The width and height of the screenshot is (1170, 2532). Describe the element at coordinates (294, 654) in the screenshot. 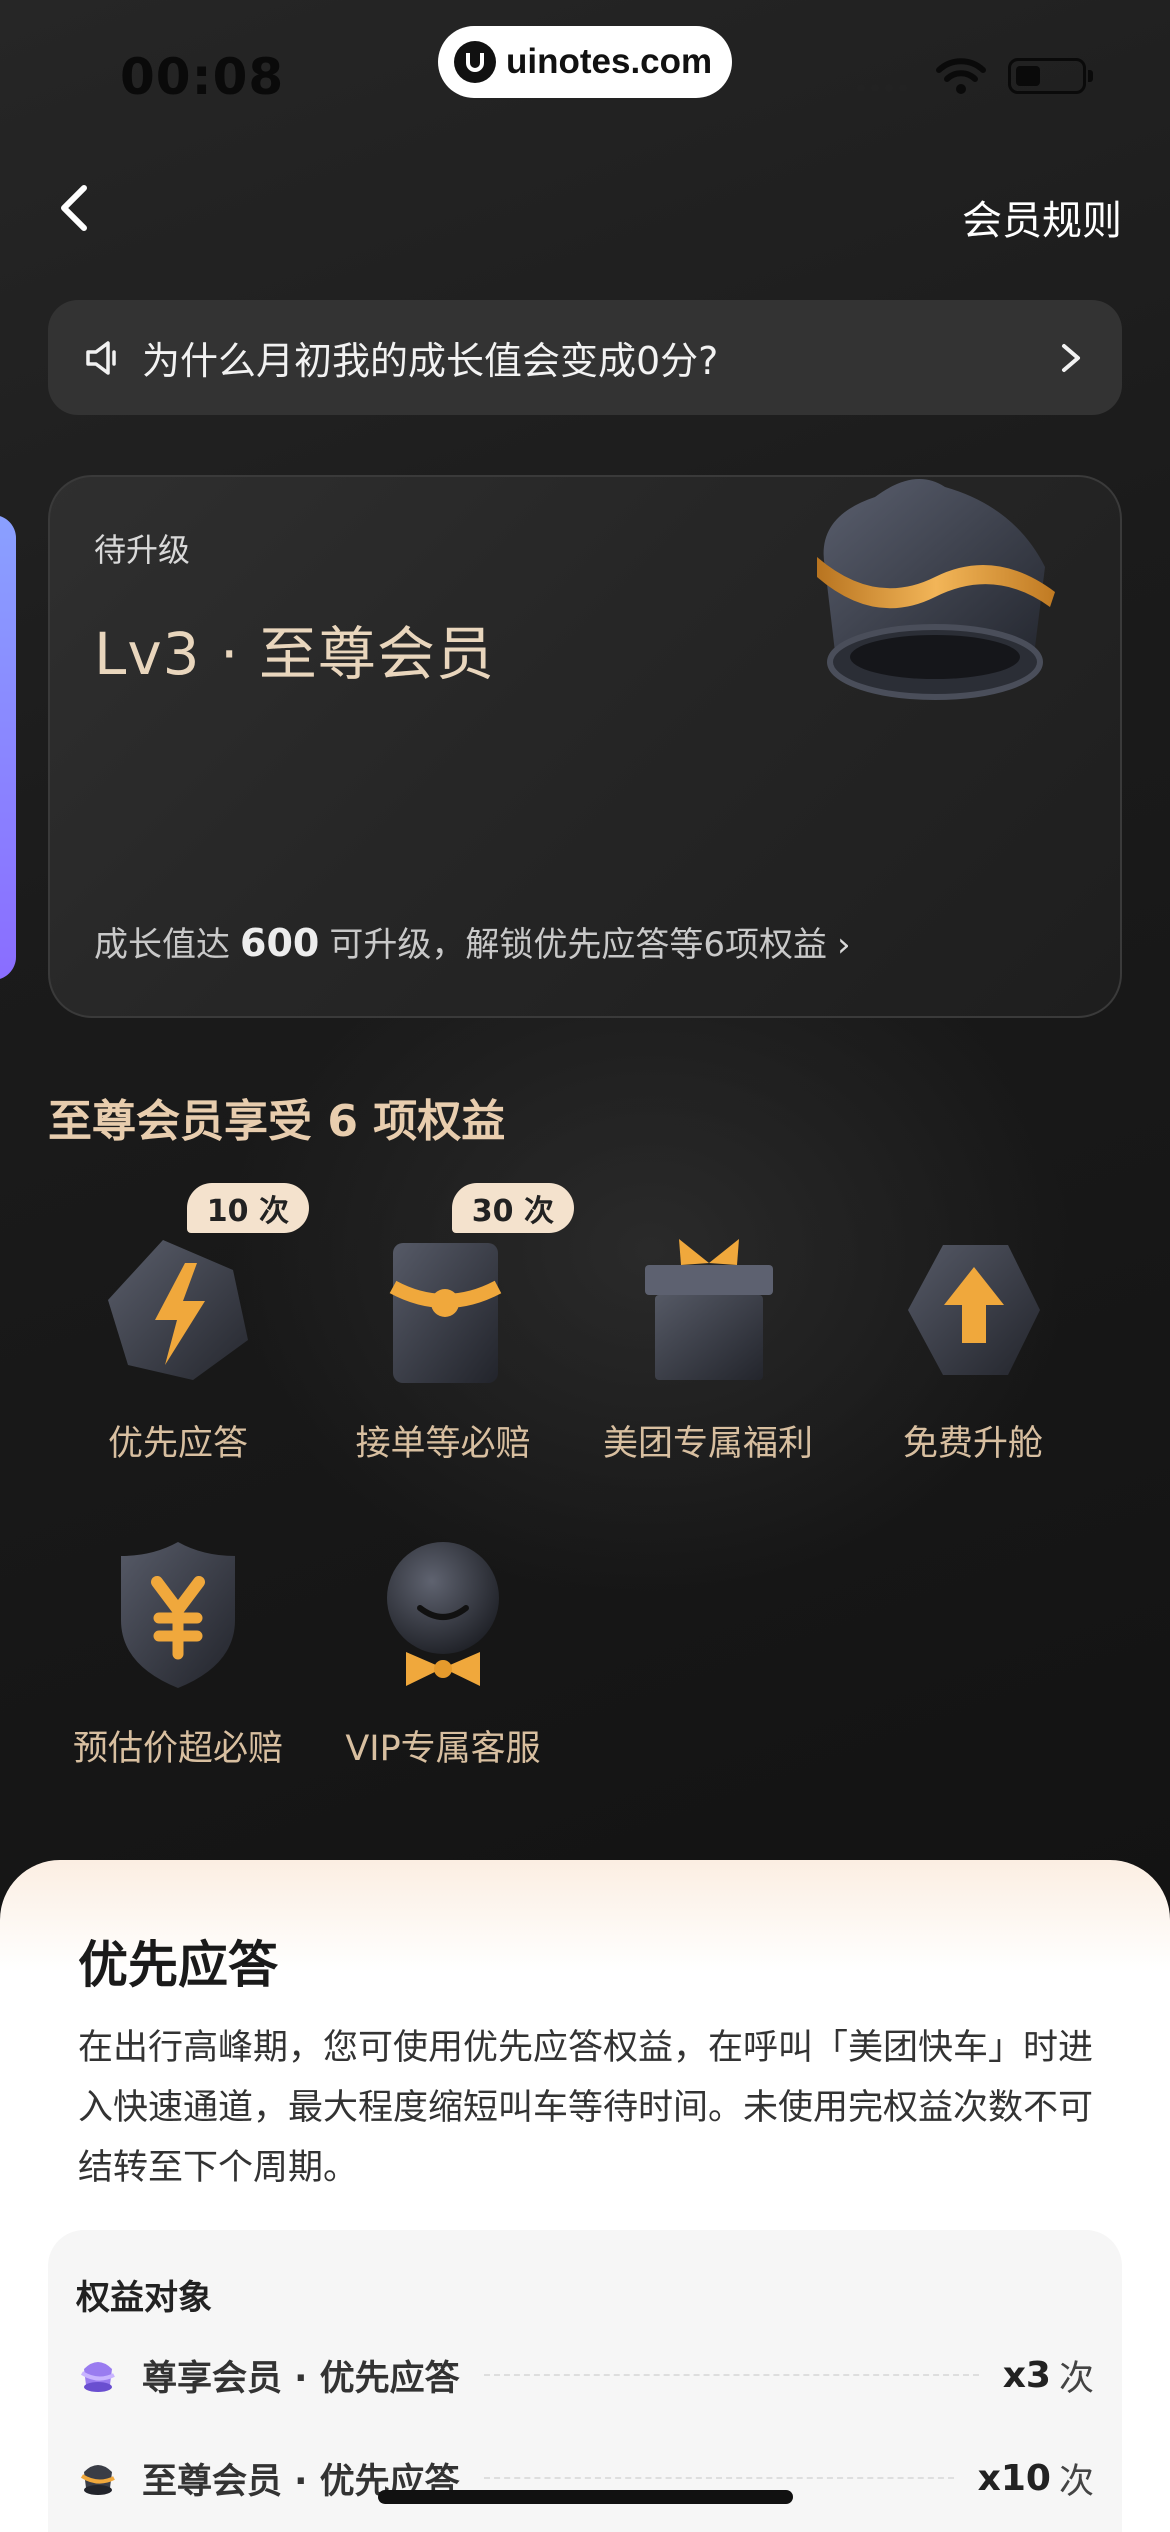

I see `level-title: Lv3 · 至尊会员` at that location.